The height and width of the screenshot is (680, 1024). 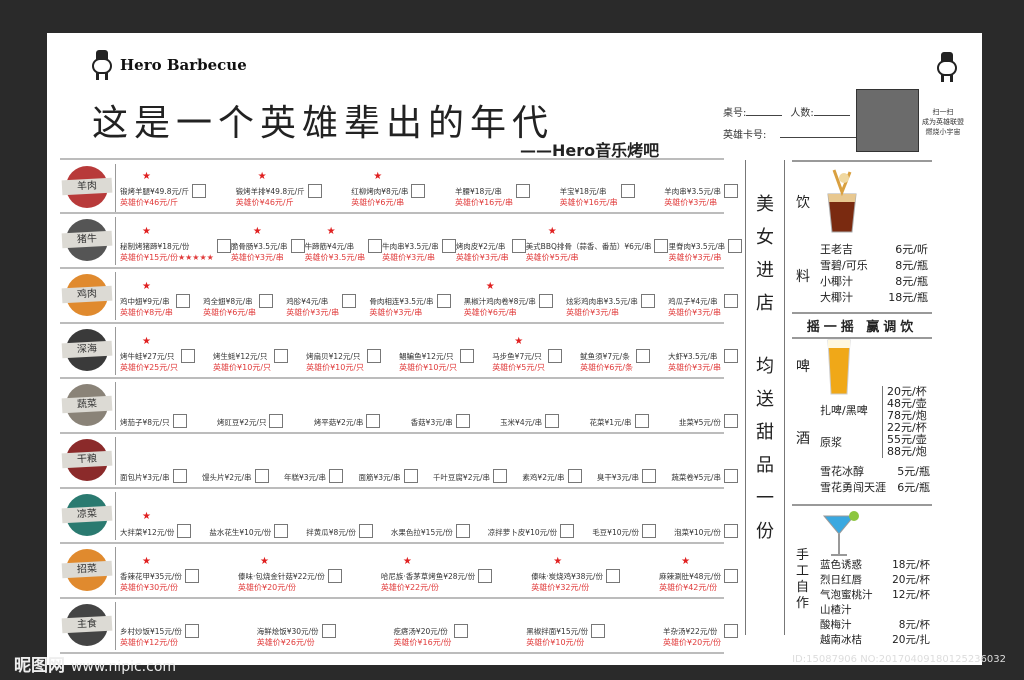 I want to click on menu-item: 羊腰¥18元/串 英雄价¥16元/串, so click(x=492, y=196).